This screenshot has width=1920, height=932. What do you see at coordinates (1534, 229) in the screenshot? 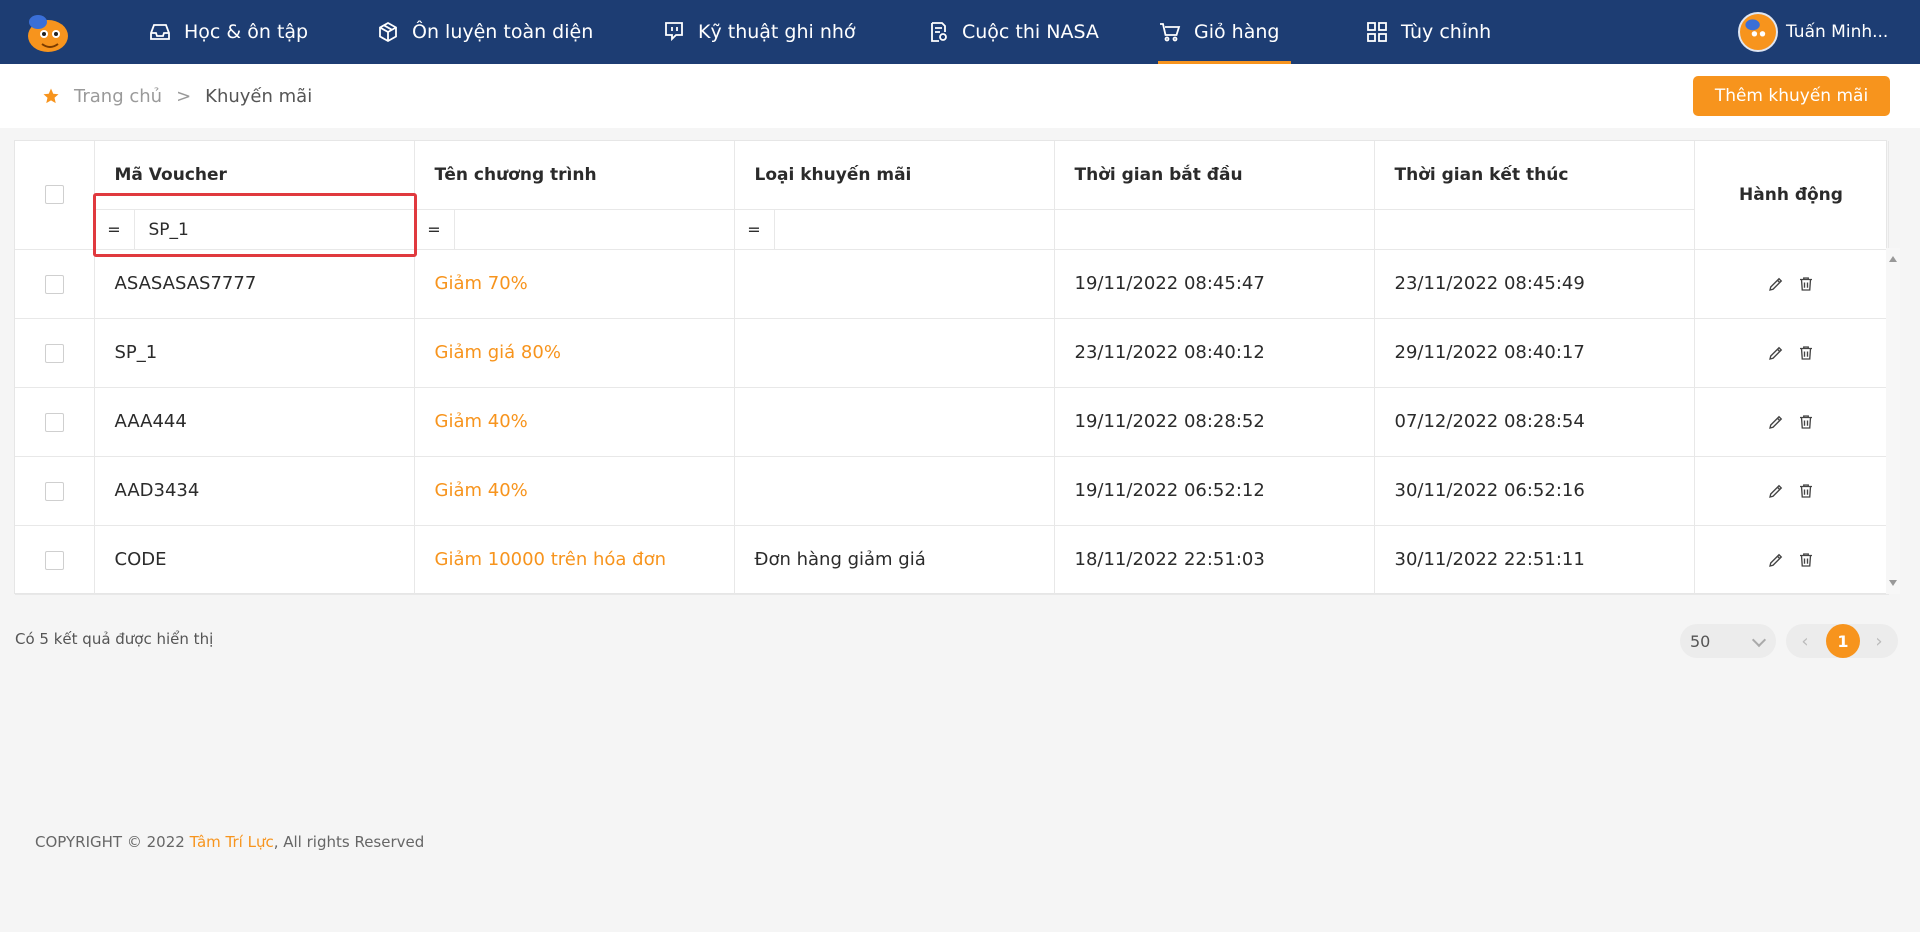
I see `end-filter-cell` at bounding box center [1534, 229].